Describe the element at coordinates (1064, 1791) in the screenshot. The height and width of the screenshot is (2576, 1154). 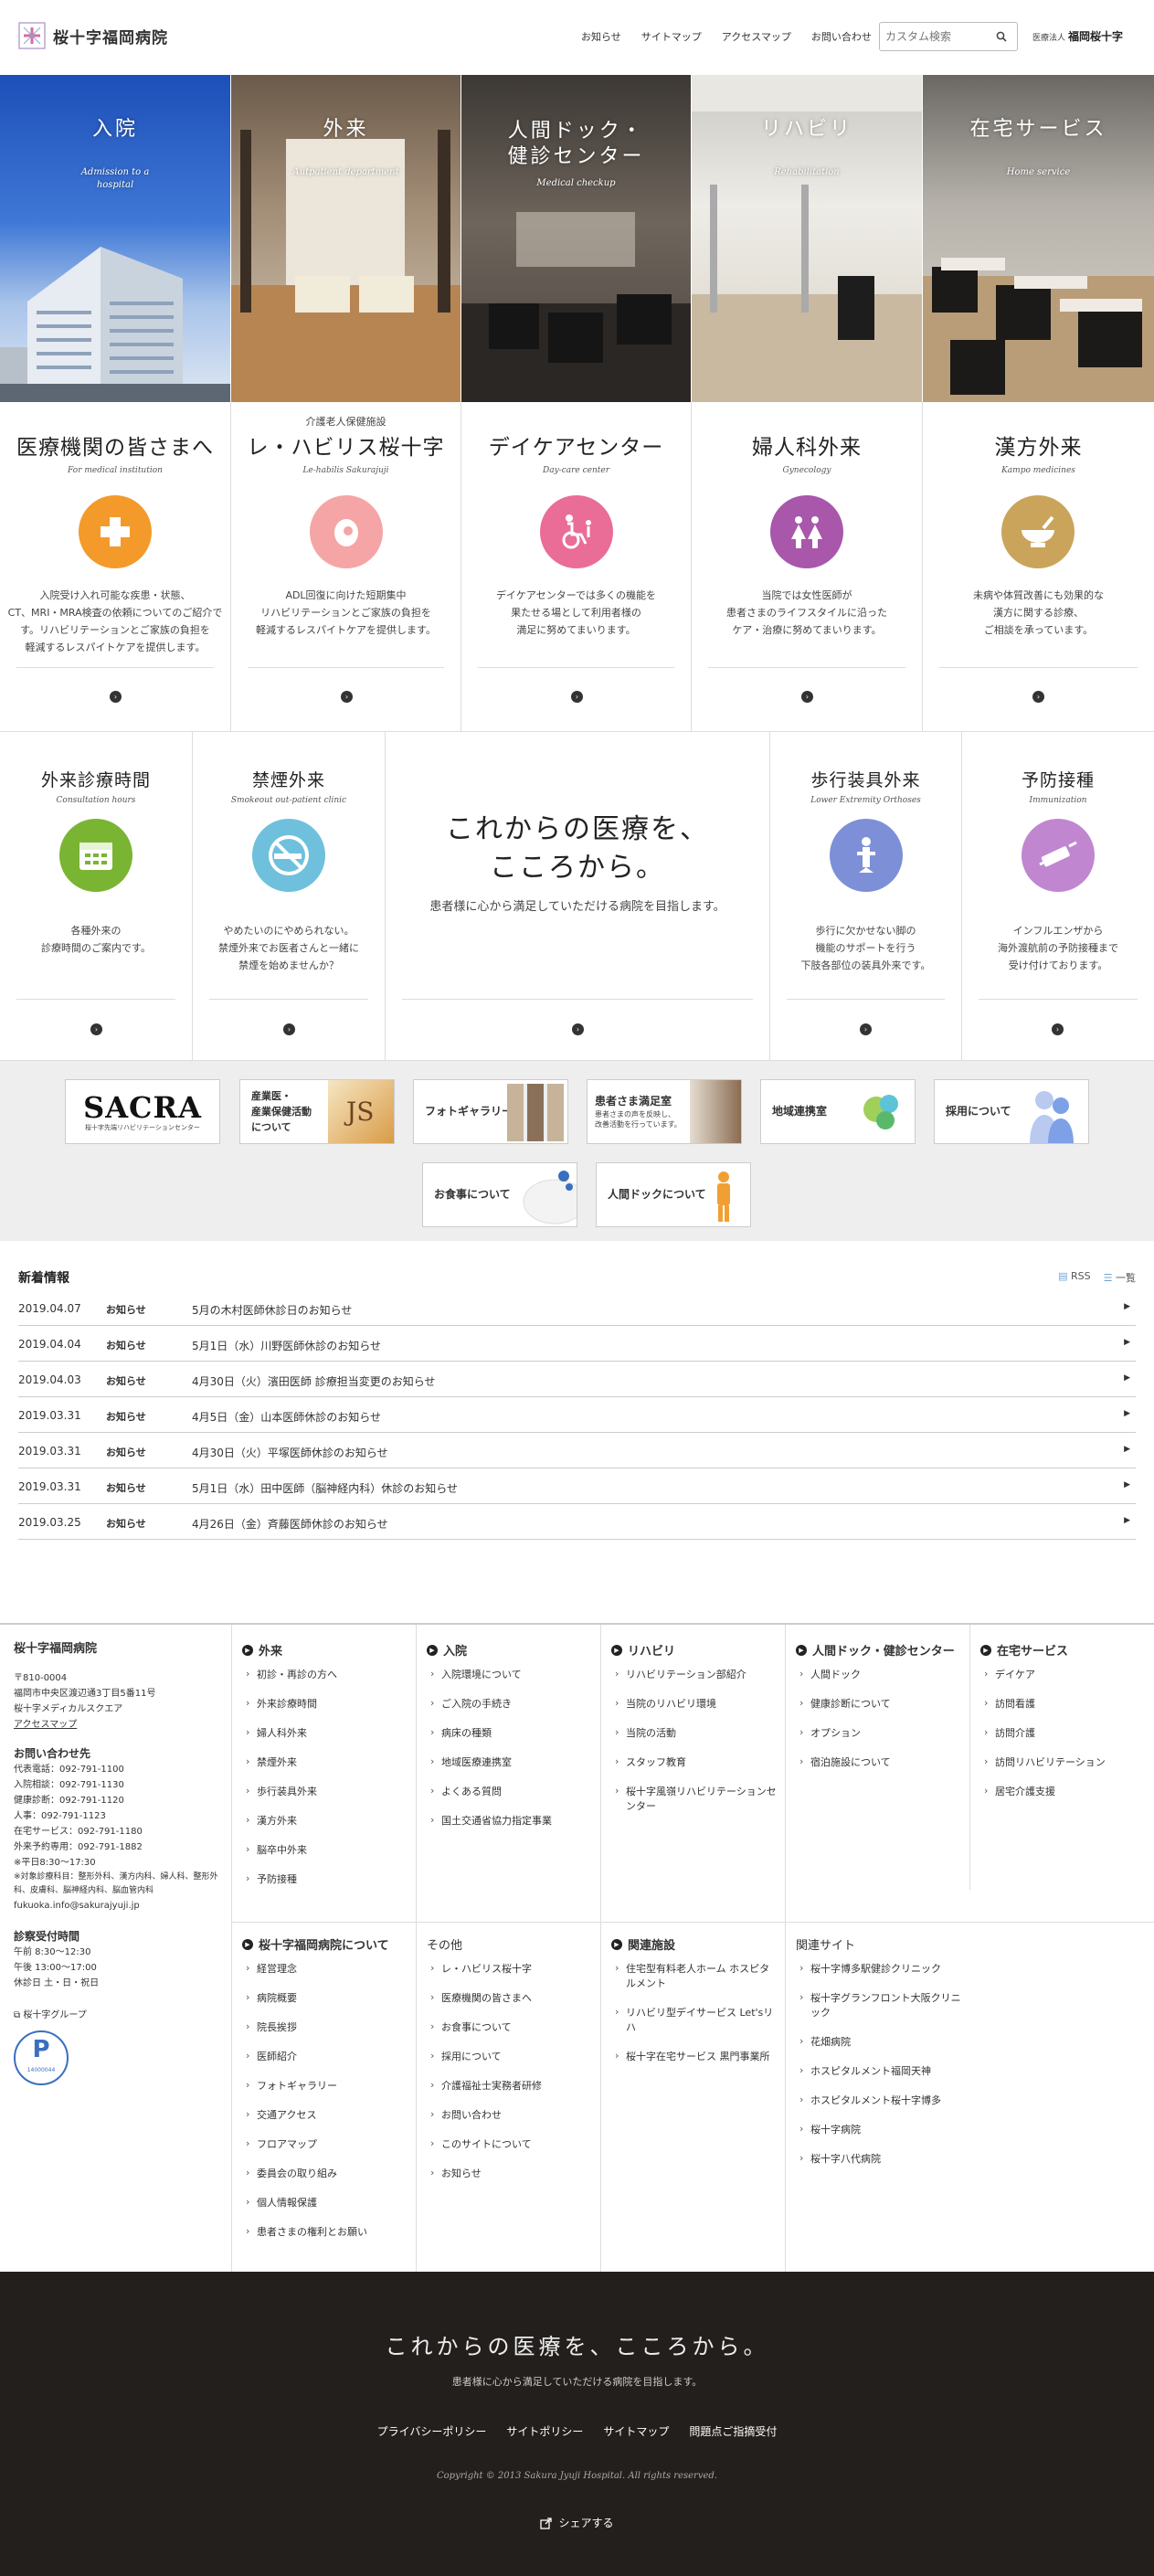
I see `footer-link: 居宅介護支援` at that location.